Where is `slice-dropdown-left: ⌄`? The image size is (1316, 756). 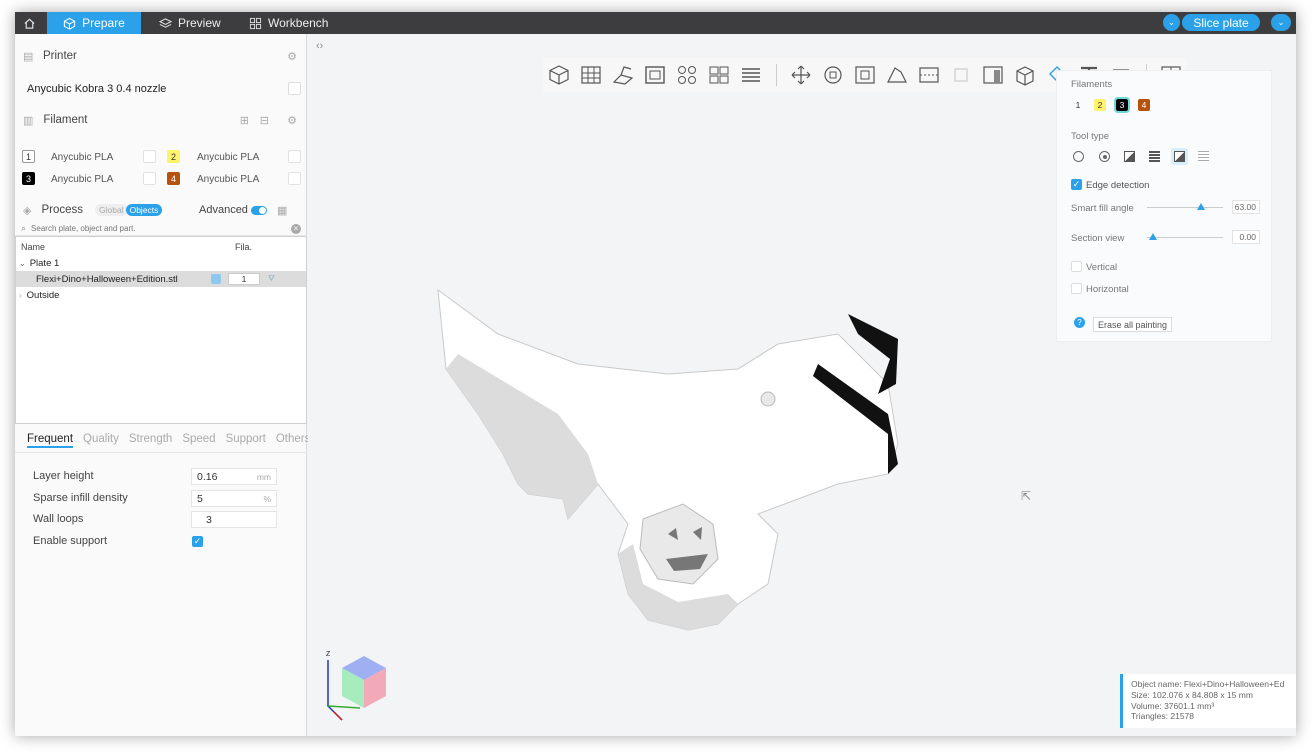
slice-dropdown-left: ⌄ is located at coordinates (1171, 22).